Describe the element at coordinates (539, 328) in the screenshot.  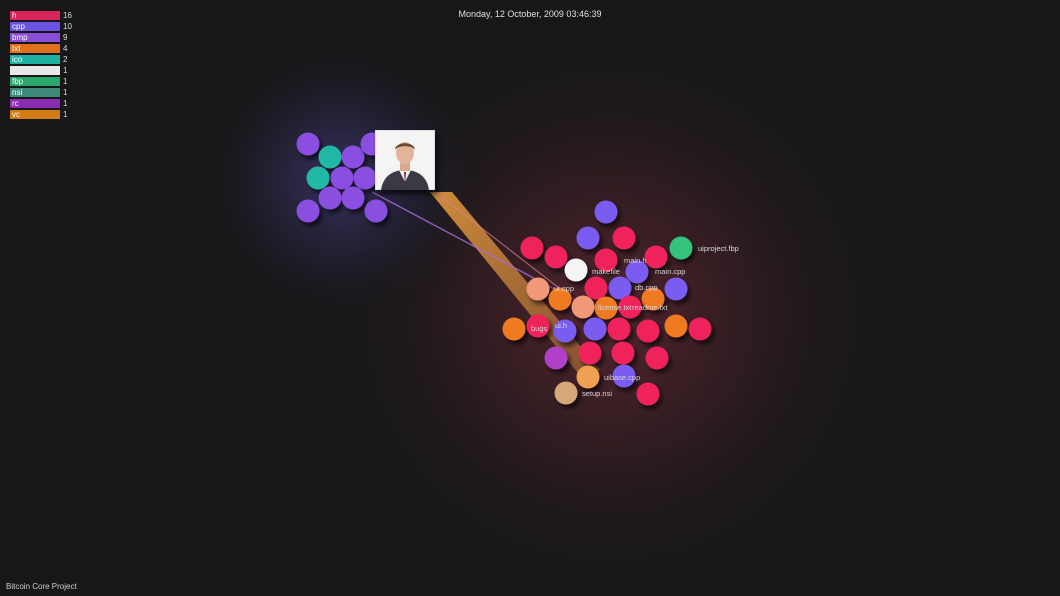
I see `file-label: bugs` at that location.